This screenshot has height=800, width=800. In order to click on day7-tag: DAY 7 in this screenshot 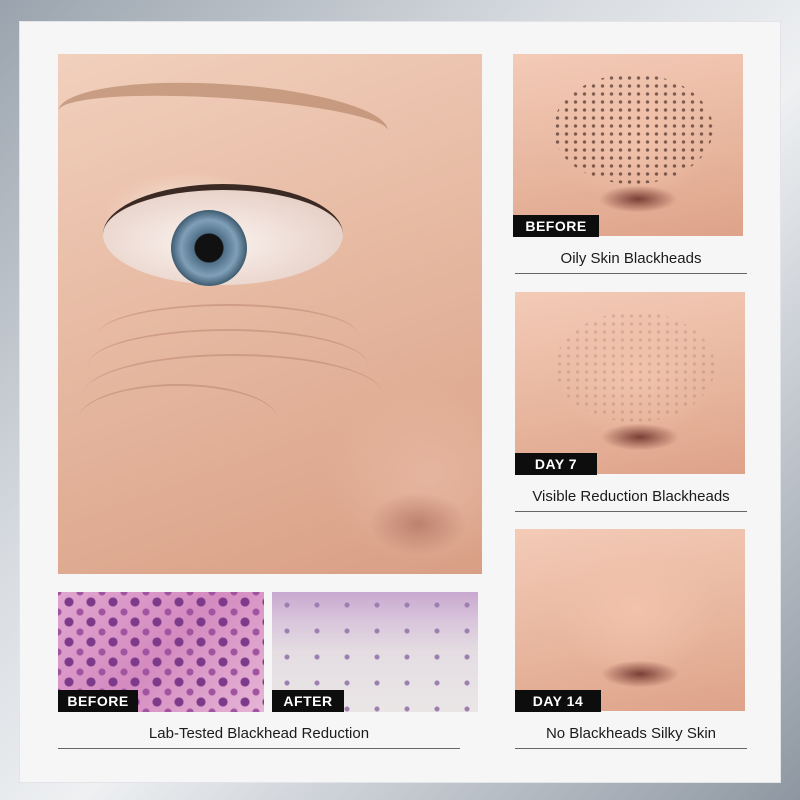, I will do `click(556, 464)`.